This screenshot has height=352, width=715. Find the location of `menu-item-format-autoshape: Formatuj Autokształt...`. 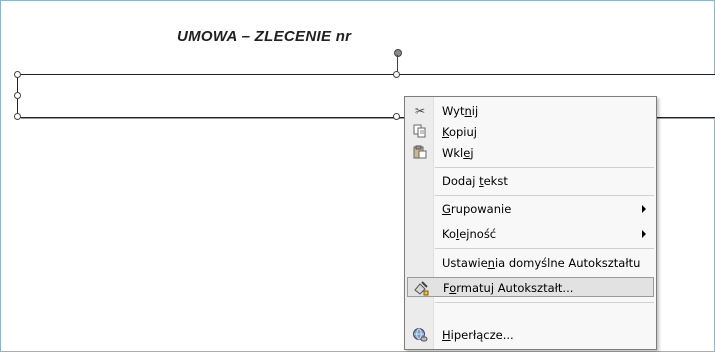

menu-item-format-autoshape: Formatuj Autokształt... is located at coordinates (530, 287).